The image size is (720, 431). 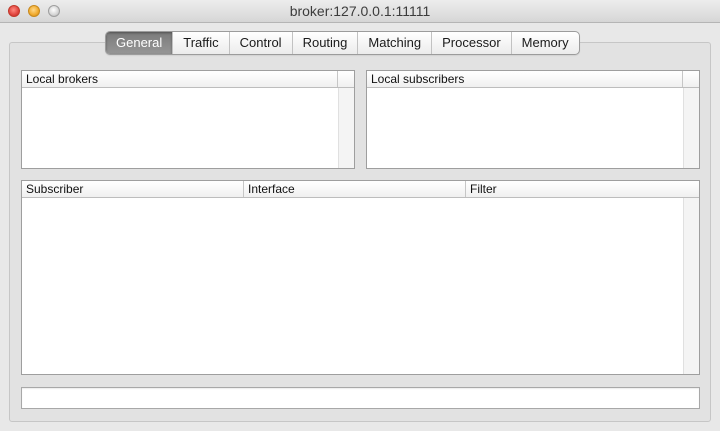 I want to click on table-header: Local brokers, so click(x=180, y=79).